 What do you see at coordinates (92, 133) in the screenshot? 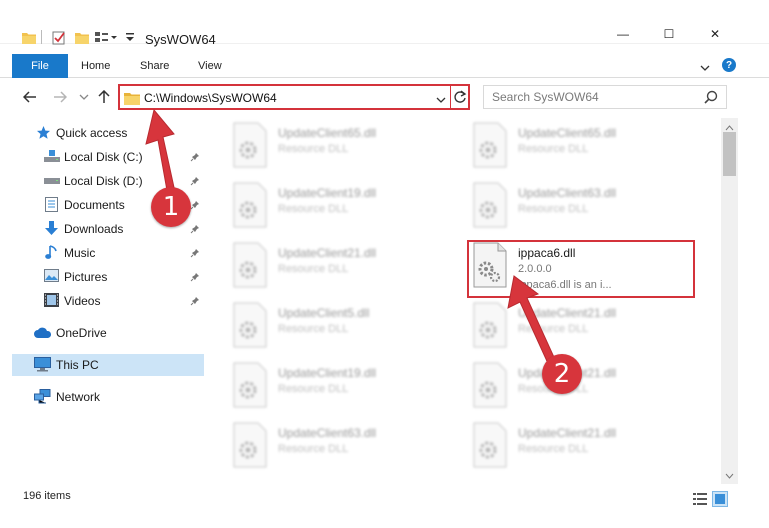
I see `nav-label: Quick access` at bounding box center [92, 133].